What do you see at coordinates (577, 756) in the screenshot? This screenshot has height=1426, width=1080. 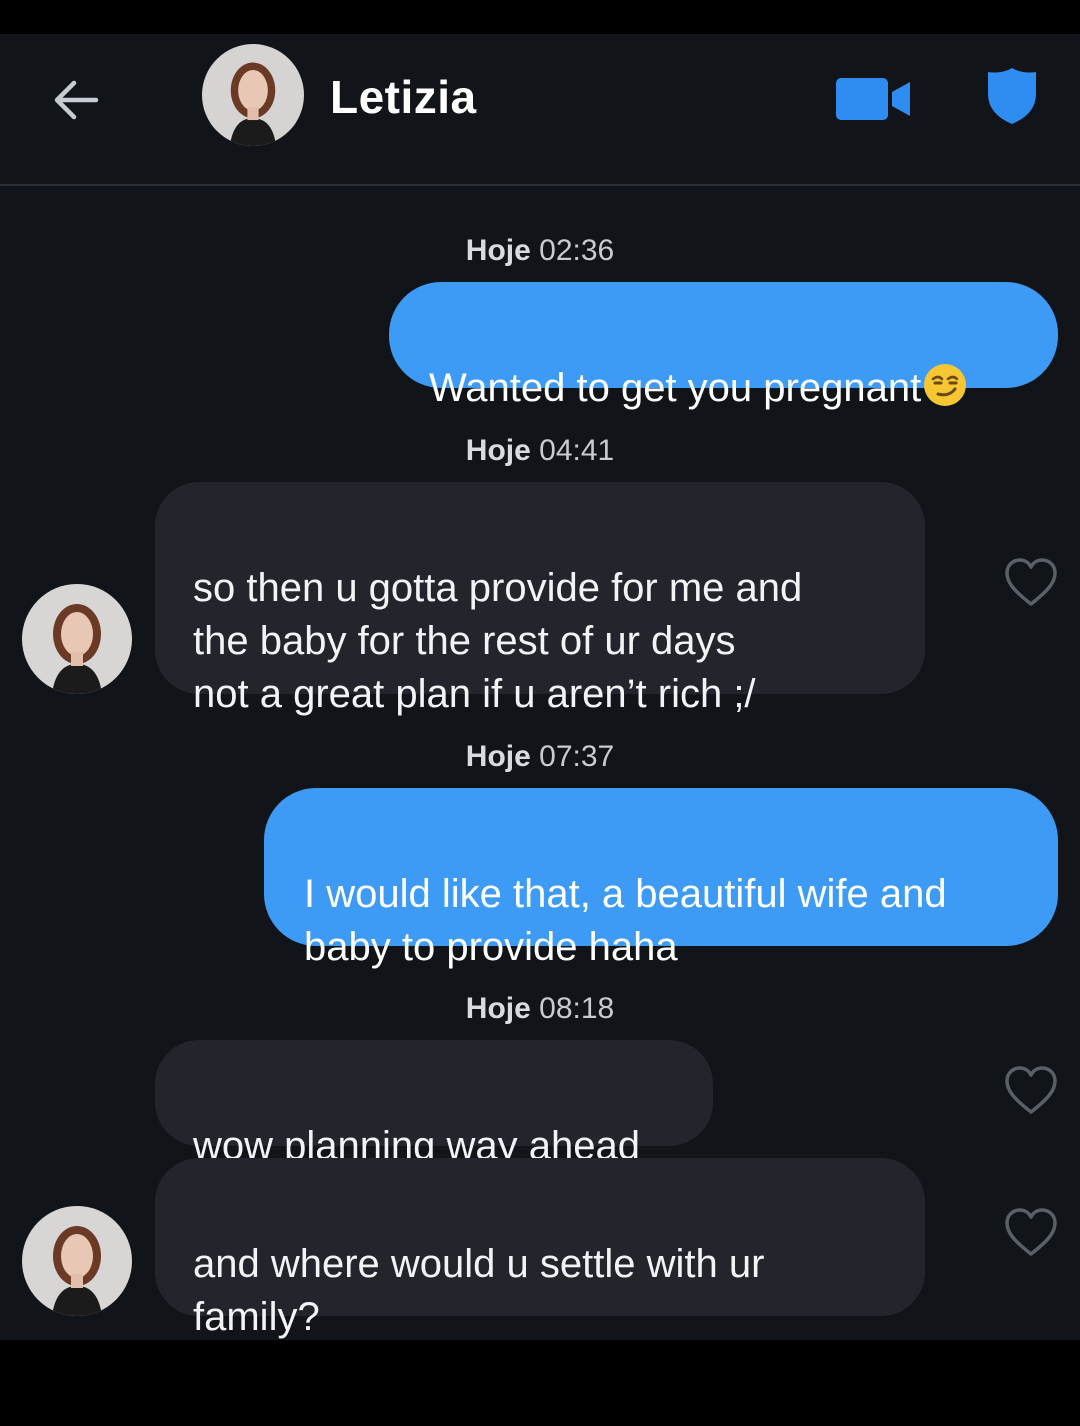 I see `timestamp-time: 07:37` at bounding box center [577, 756].